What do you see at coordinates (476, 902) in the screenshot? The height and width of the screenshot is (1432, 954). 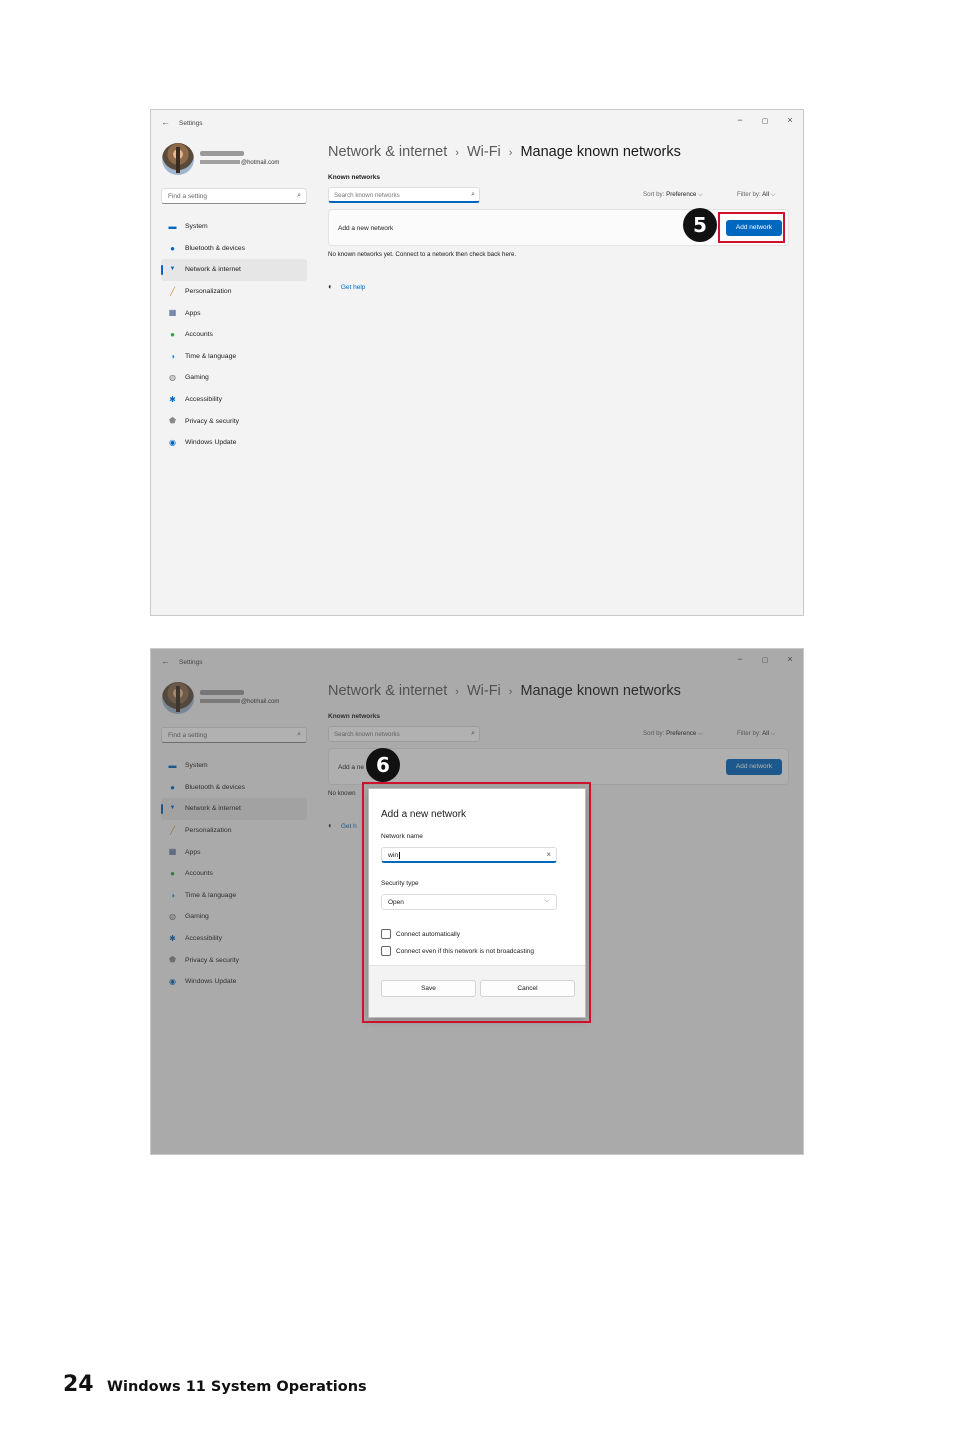 I see `highlight-box-dialog` at bounding box center [476, 902].